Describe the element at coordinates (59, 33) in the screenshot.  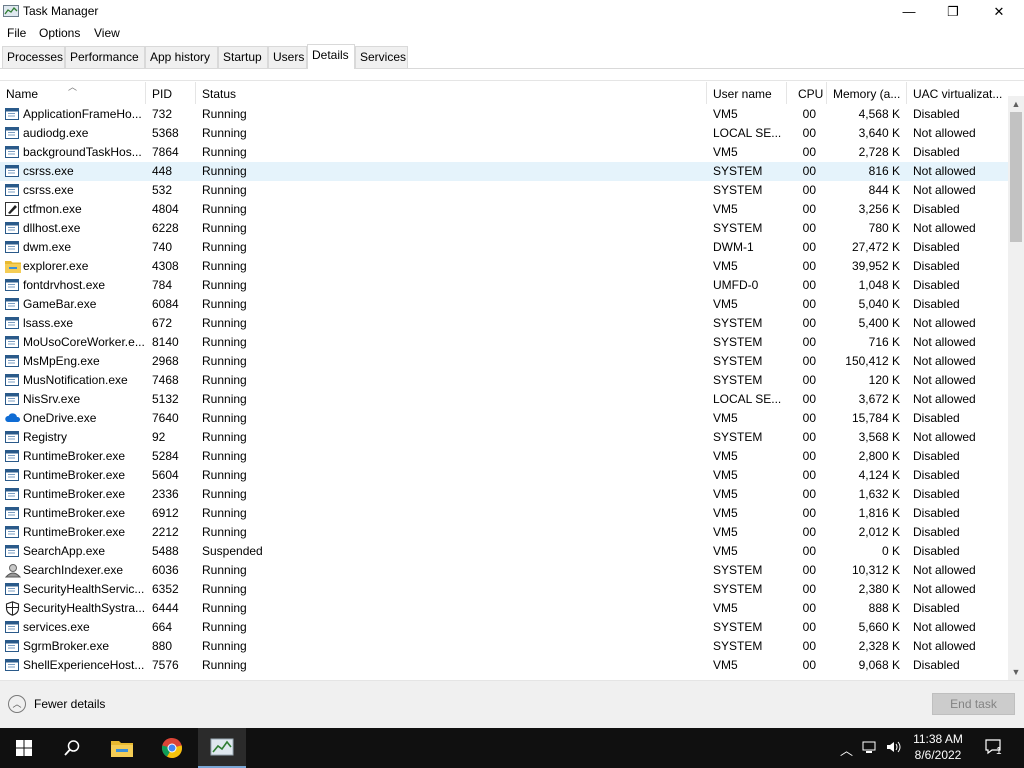
I see `menu-options: Options` at that location.